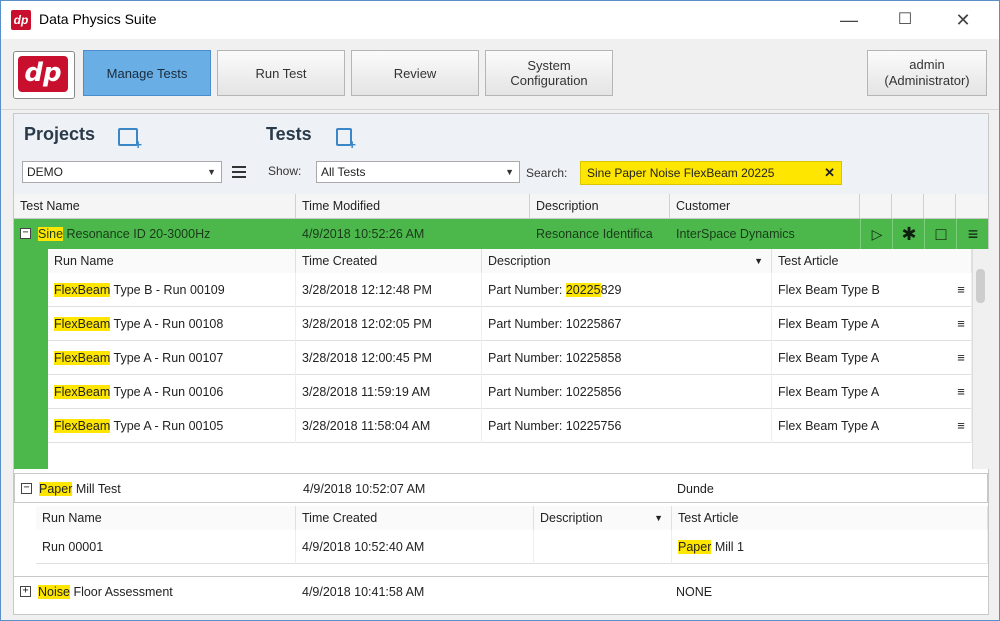 This screenshot has height=621, width=1000. What do you see at coordinates (364, 489) in the screenshot?
I see `test-time-modified: 4/9/2018 10:52:07 AM` at bounding box center [364, 489].